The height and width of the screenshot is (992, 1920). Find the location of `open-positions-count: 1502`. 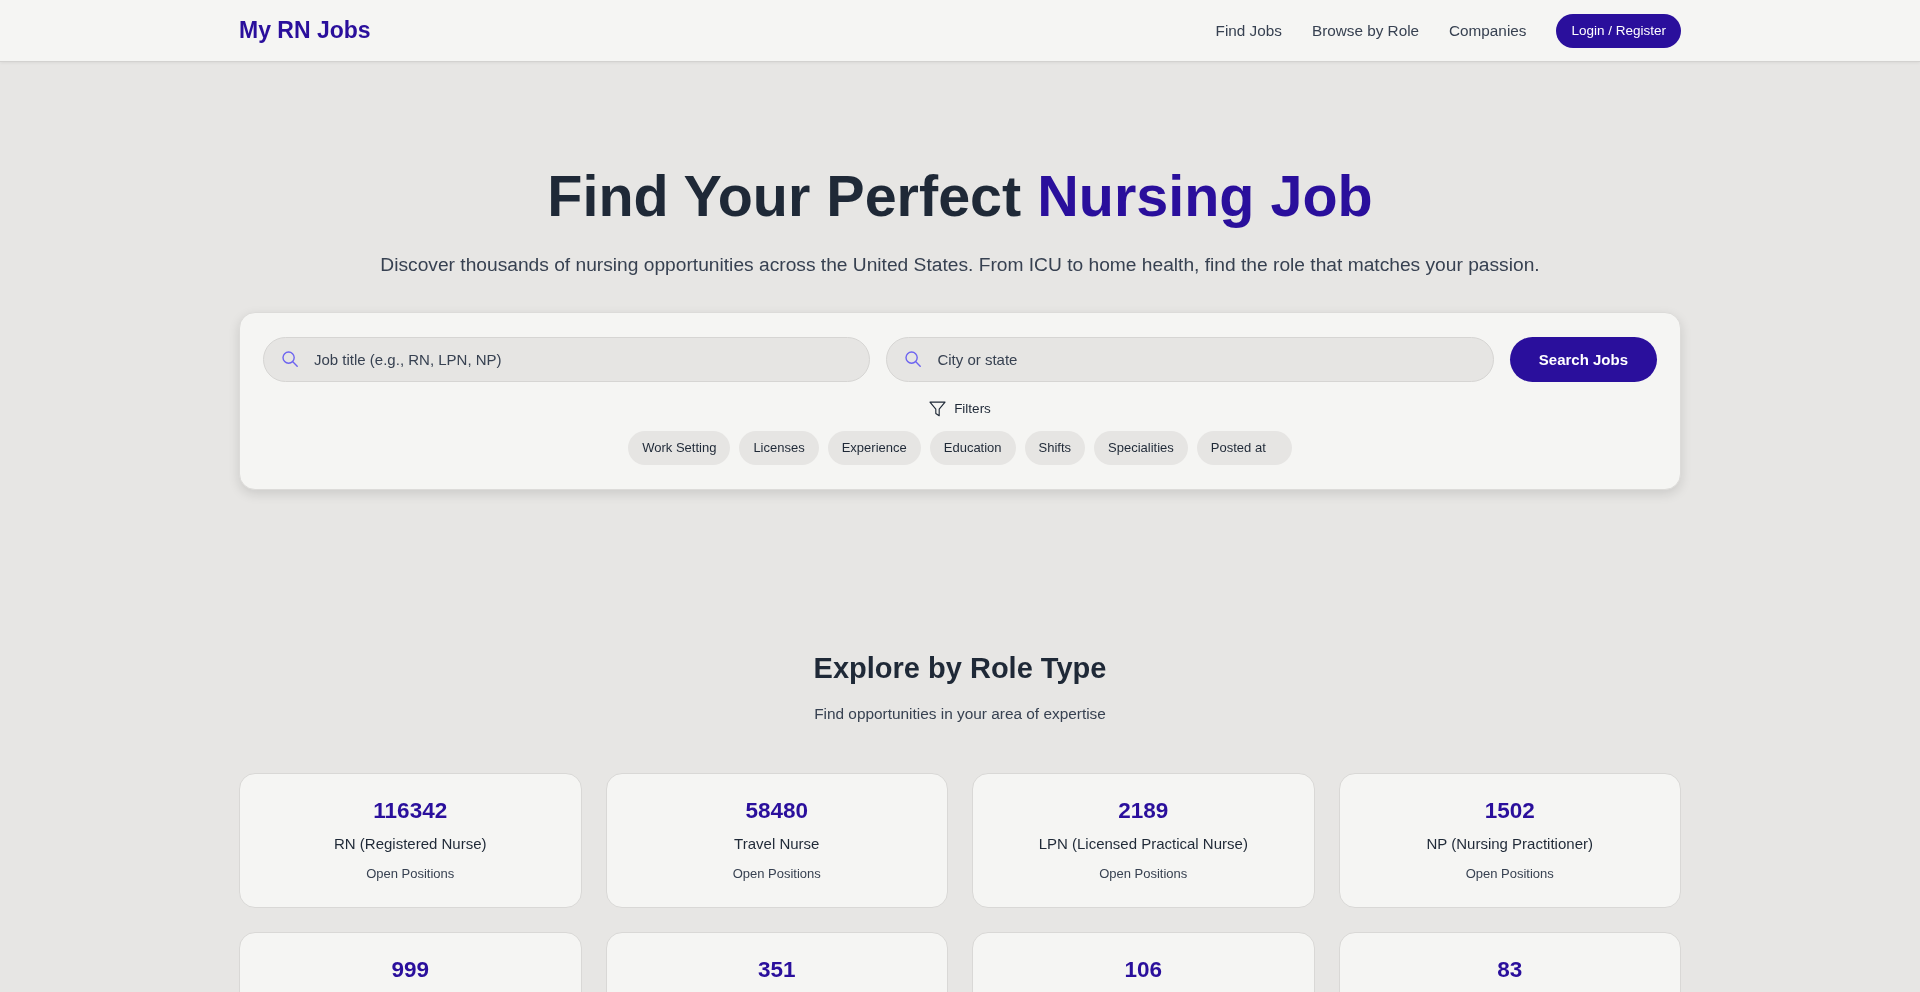

open-positions-count: 1502 is located at coordinates (1509, 811).